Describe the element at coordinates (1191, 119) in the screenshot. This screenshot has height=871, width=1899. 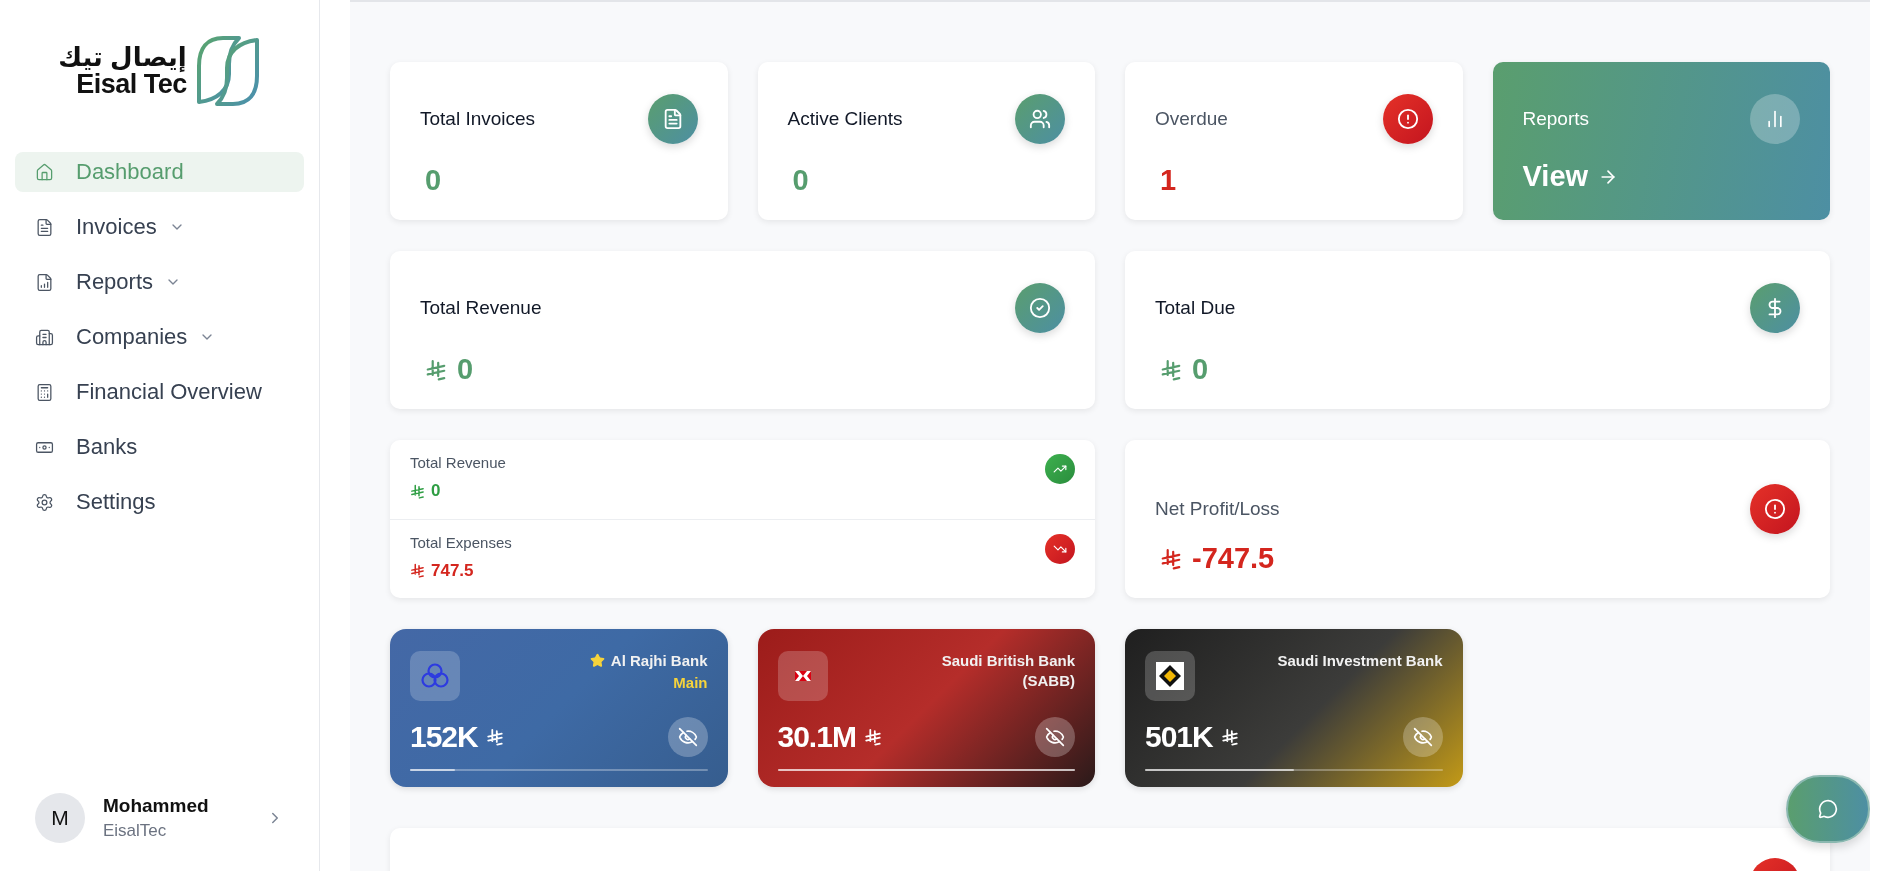
I see `card-title: Overdue` at that location.